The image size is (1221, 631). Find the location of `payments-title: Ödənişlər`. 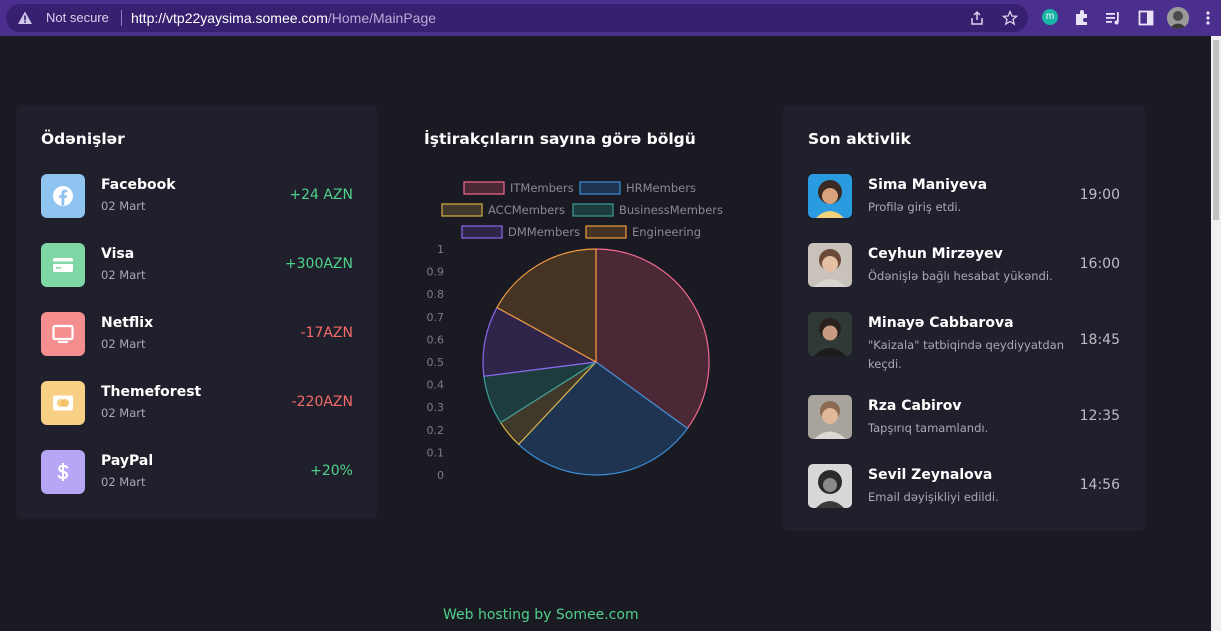

payments-title: Ödənişlər is located at coordinates (83, 139).